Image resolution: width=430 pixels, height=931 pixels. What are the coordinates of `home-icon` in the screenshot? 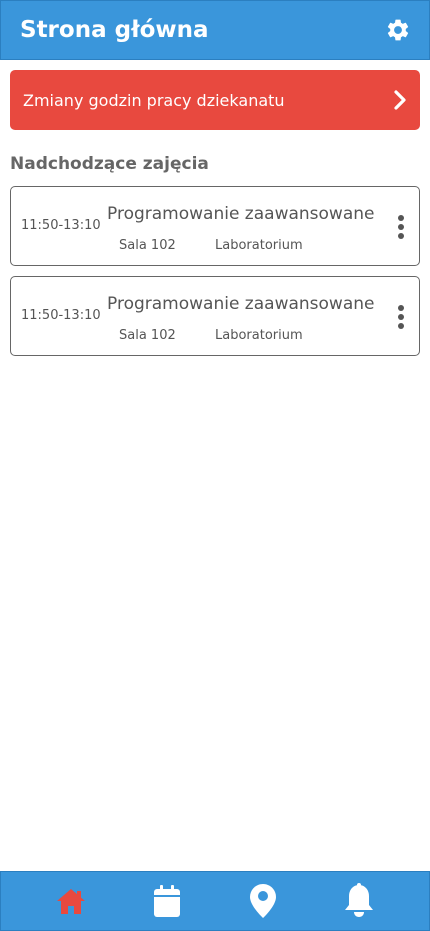 It's located at (71, 901).